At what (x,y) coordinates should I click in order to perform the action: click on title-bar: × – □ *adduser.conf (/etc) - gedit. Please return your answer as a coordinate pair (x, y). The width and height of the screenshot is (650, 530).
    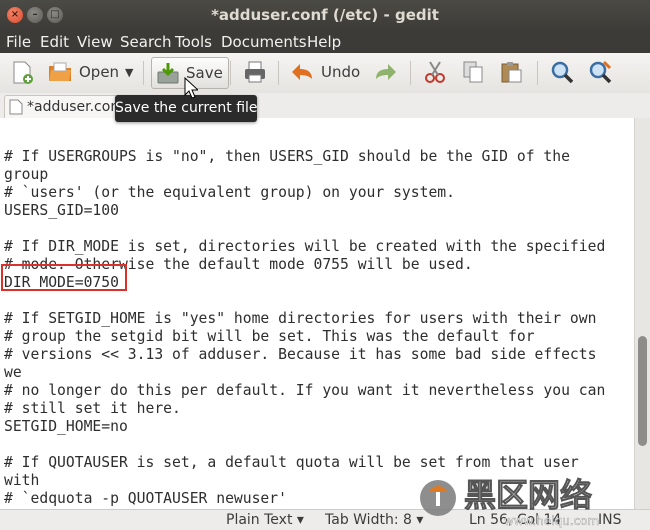
    Looking at the image, I should click on (325, 15).